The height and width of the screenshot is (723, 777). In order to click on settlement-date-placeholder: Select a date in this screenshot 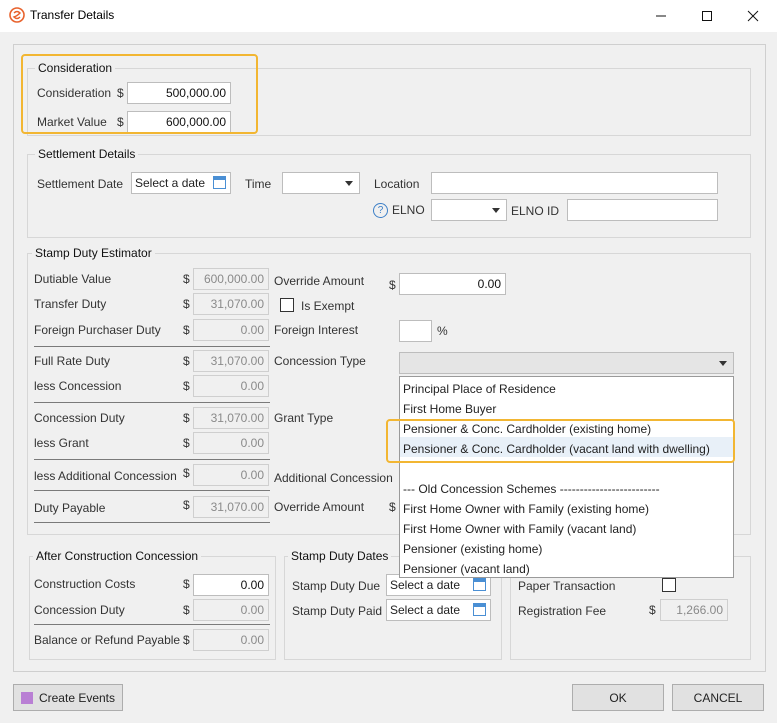, I will do `click(170, 183)`.